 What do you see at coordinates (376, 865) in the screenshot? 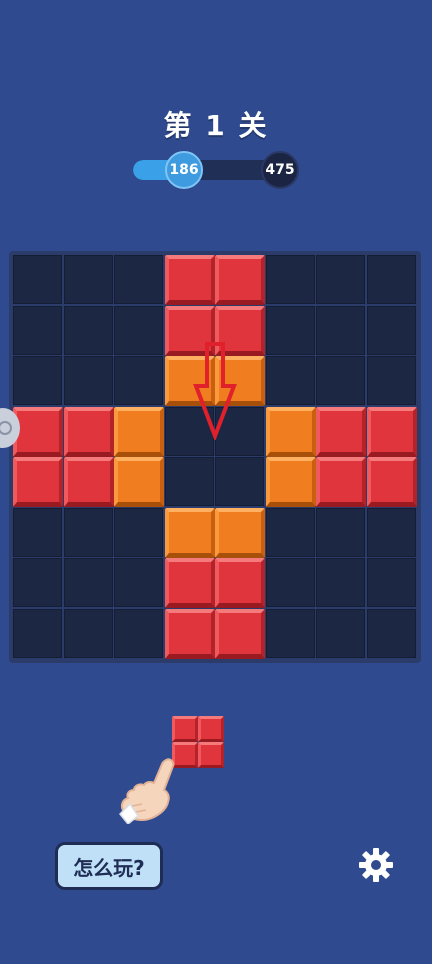
I see `gear-icon` at bounding box center [376, 865].